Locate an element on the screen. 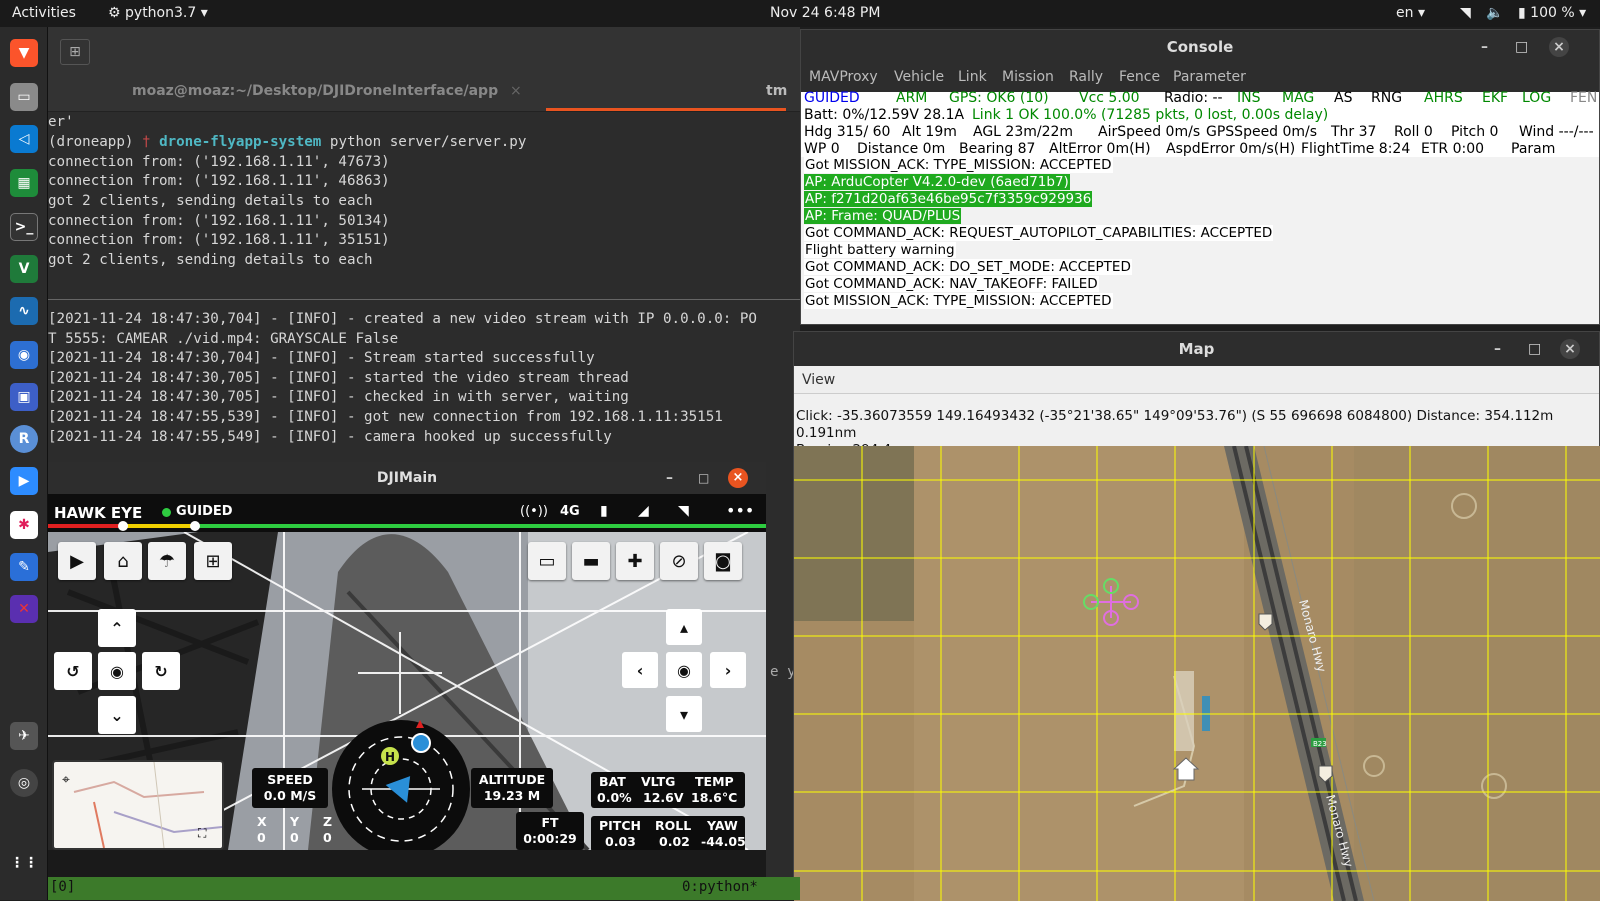 The width and height of the screenshot is (1600, 901). bearing-value: Bearing 87 is located at coordinates (997, 149).